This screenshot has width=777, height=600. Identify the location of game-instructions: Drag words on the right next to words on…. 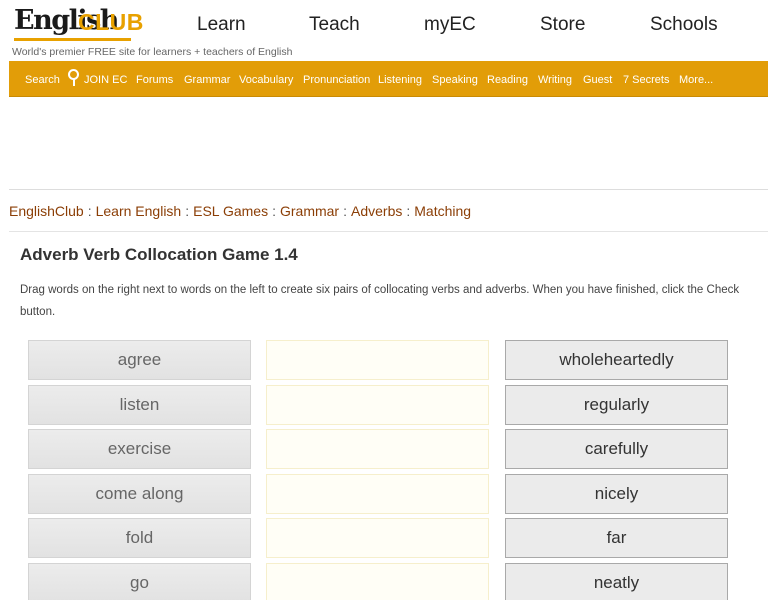
(380, 301).